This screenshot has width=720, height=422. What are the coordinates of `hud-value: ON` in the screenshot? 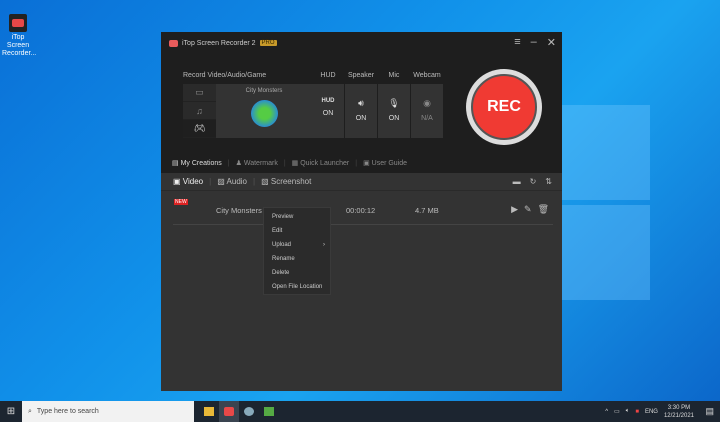 It's located at (328, 113).